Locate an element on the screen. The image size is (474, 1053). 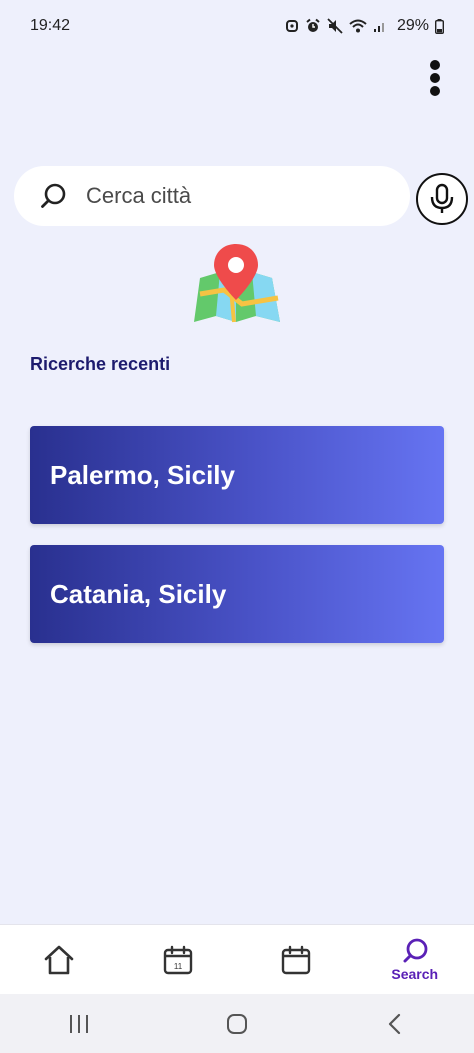
nav-daily: 11 is located at coordinates (178, 960).